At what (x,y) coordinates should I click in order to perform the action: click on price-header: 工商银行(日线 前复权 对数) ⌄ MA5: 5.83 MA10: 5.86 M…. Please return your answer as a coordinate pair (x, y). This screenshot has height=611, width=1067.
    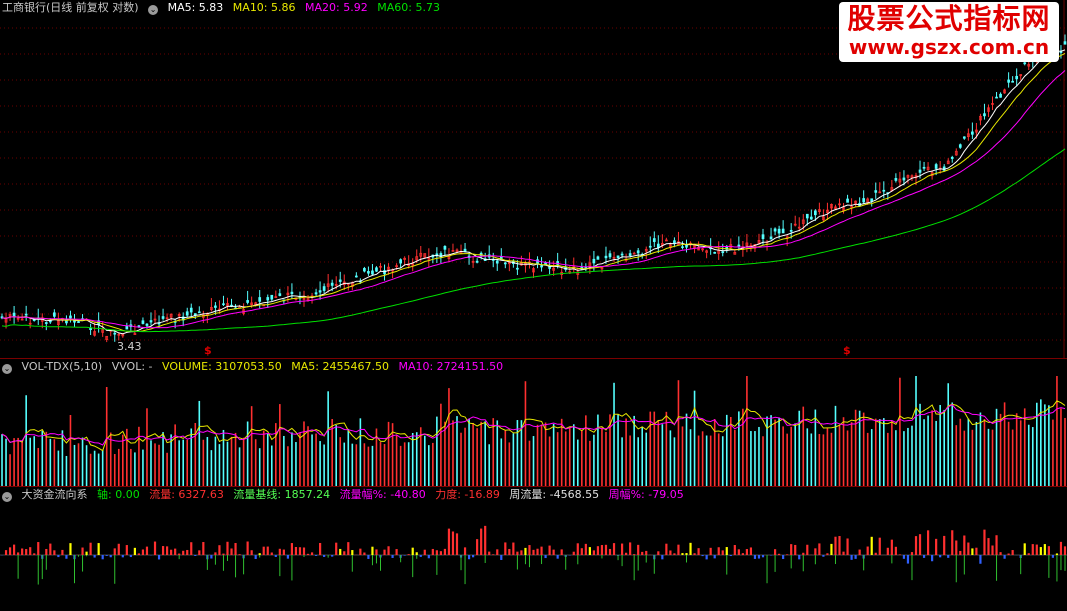
    Looking at the image, I should click on (224, 8).